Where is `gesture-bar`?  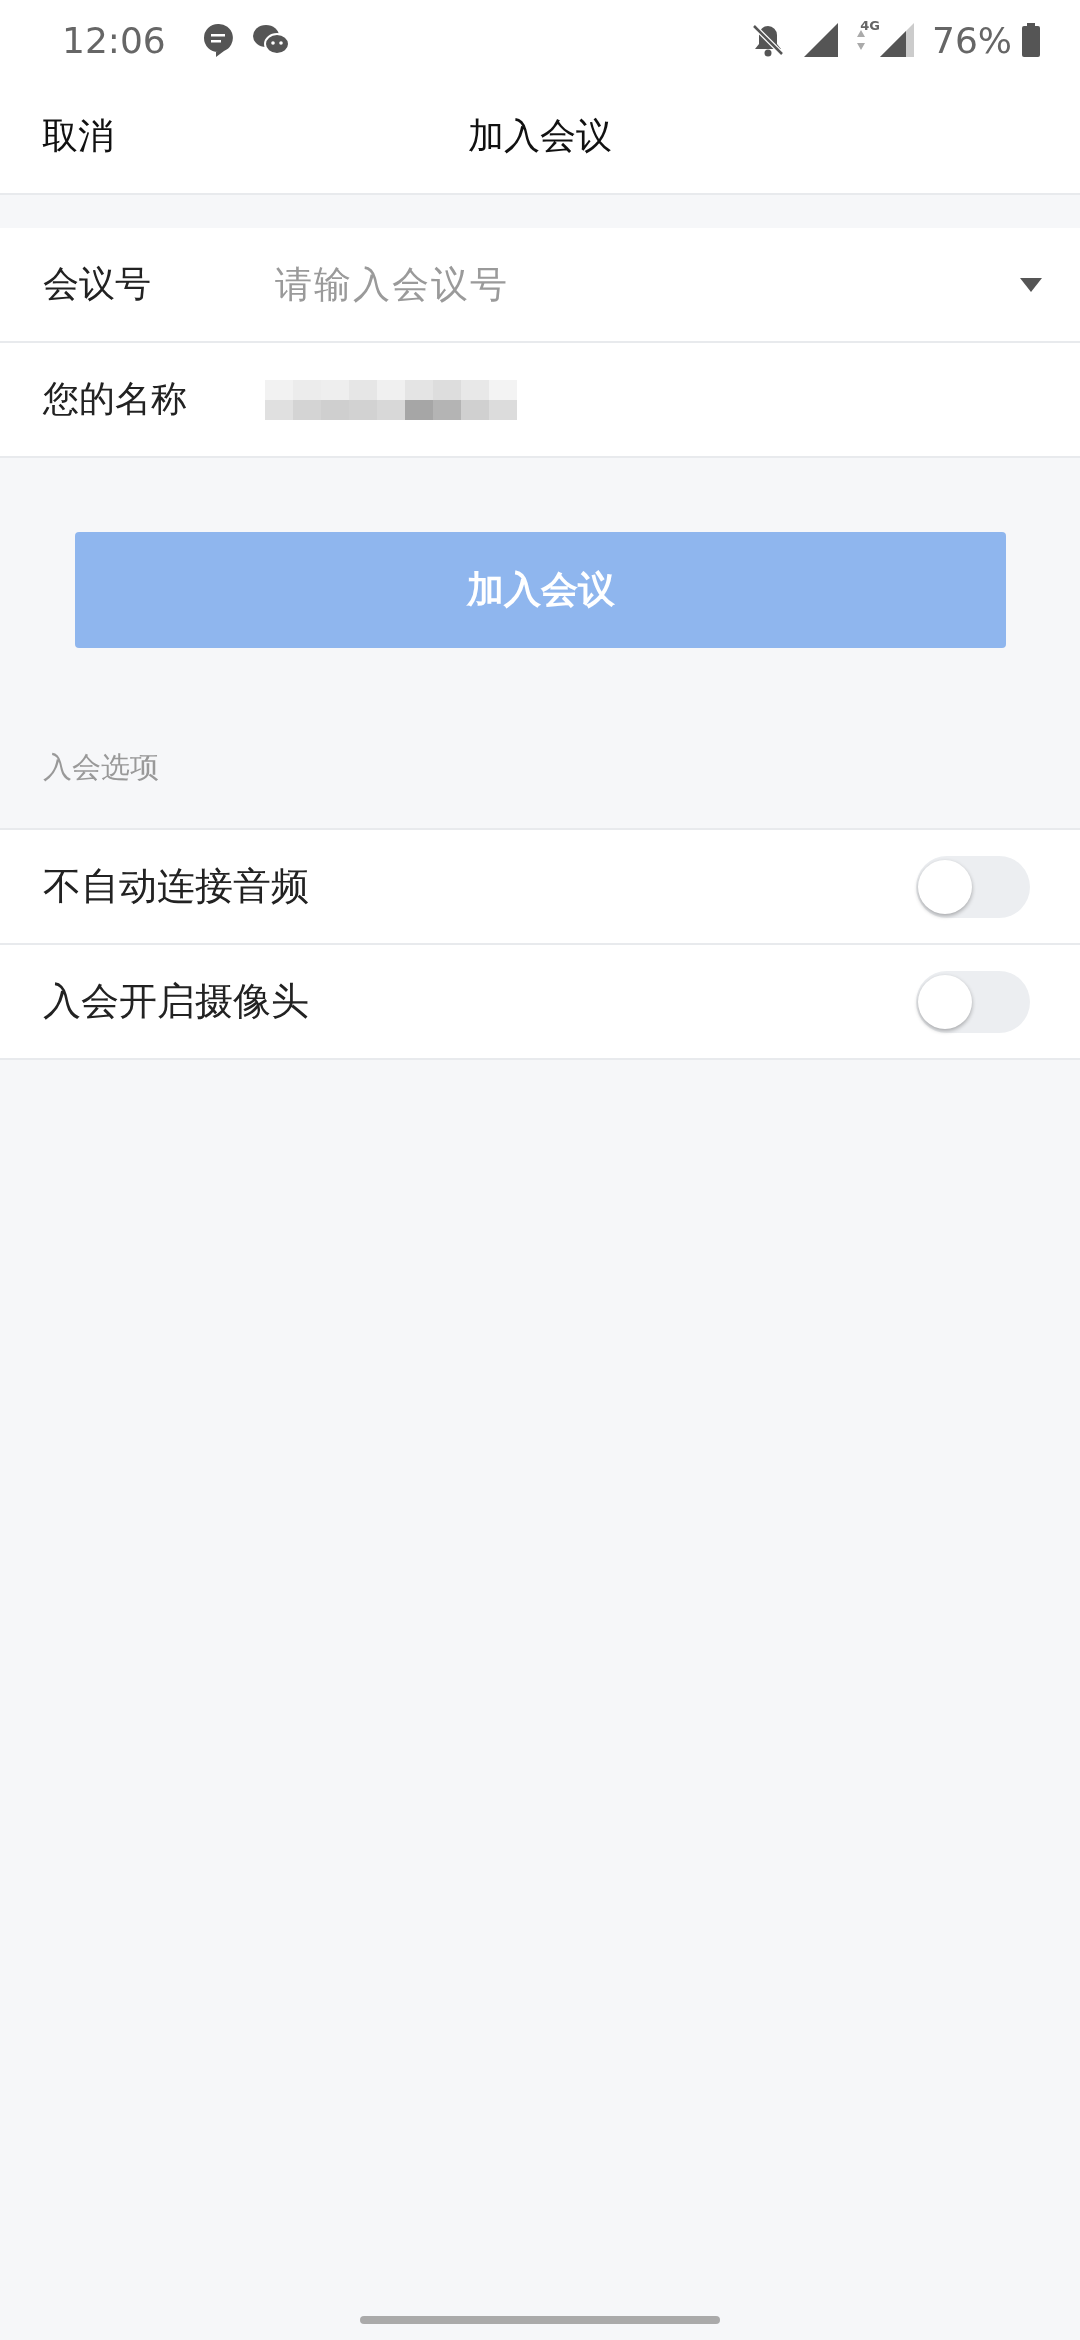 gesture-bar is located at coordinates (540, 2320).